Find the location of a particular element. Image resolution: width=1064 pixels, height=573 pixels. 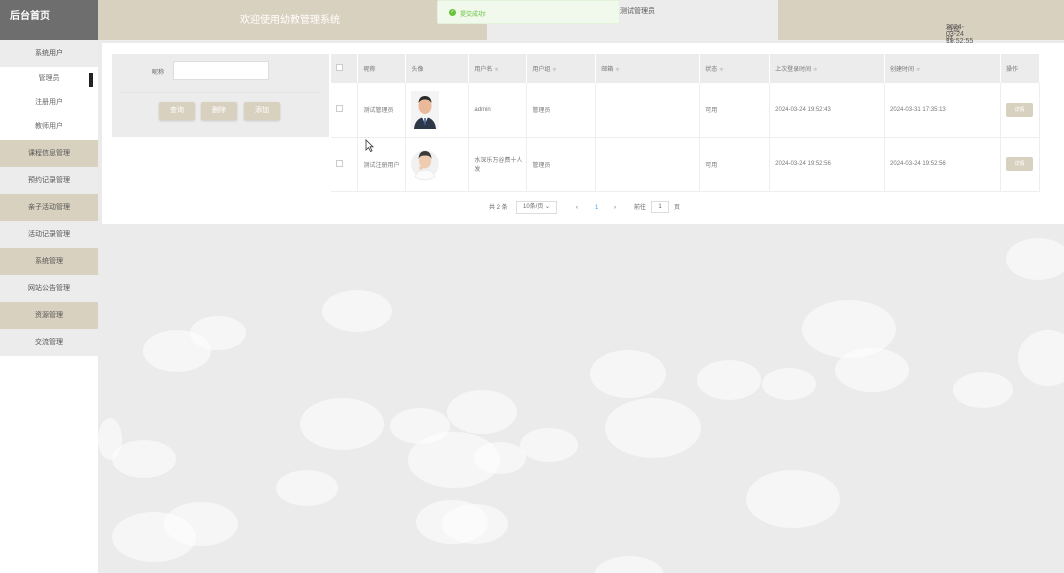

table-header-row: 昵称 头像 用户名 ≑ 用户组 ≑ 邮箱 ≑ 状态 ≑ 上次登录时间 ≑ 创建时间 ≑ 操作 is located at coordinates (686, 68).